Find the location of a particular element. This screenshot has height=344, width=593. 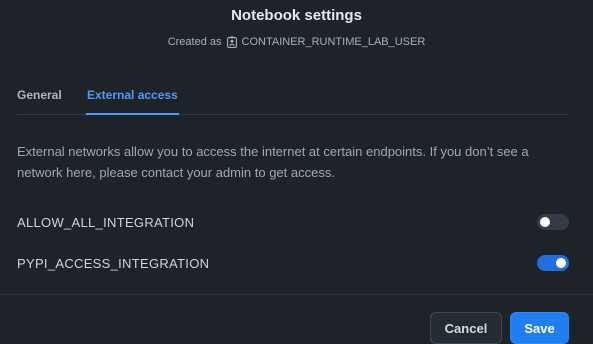

tab-external-access: External access is located at coordinates (132, 101).